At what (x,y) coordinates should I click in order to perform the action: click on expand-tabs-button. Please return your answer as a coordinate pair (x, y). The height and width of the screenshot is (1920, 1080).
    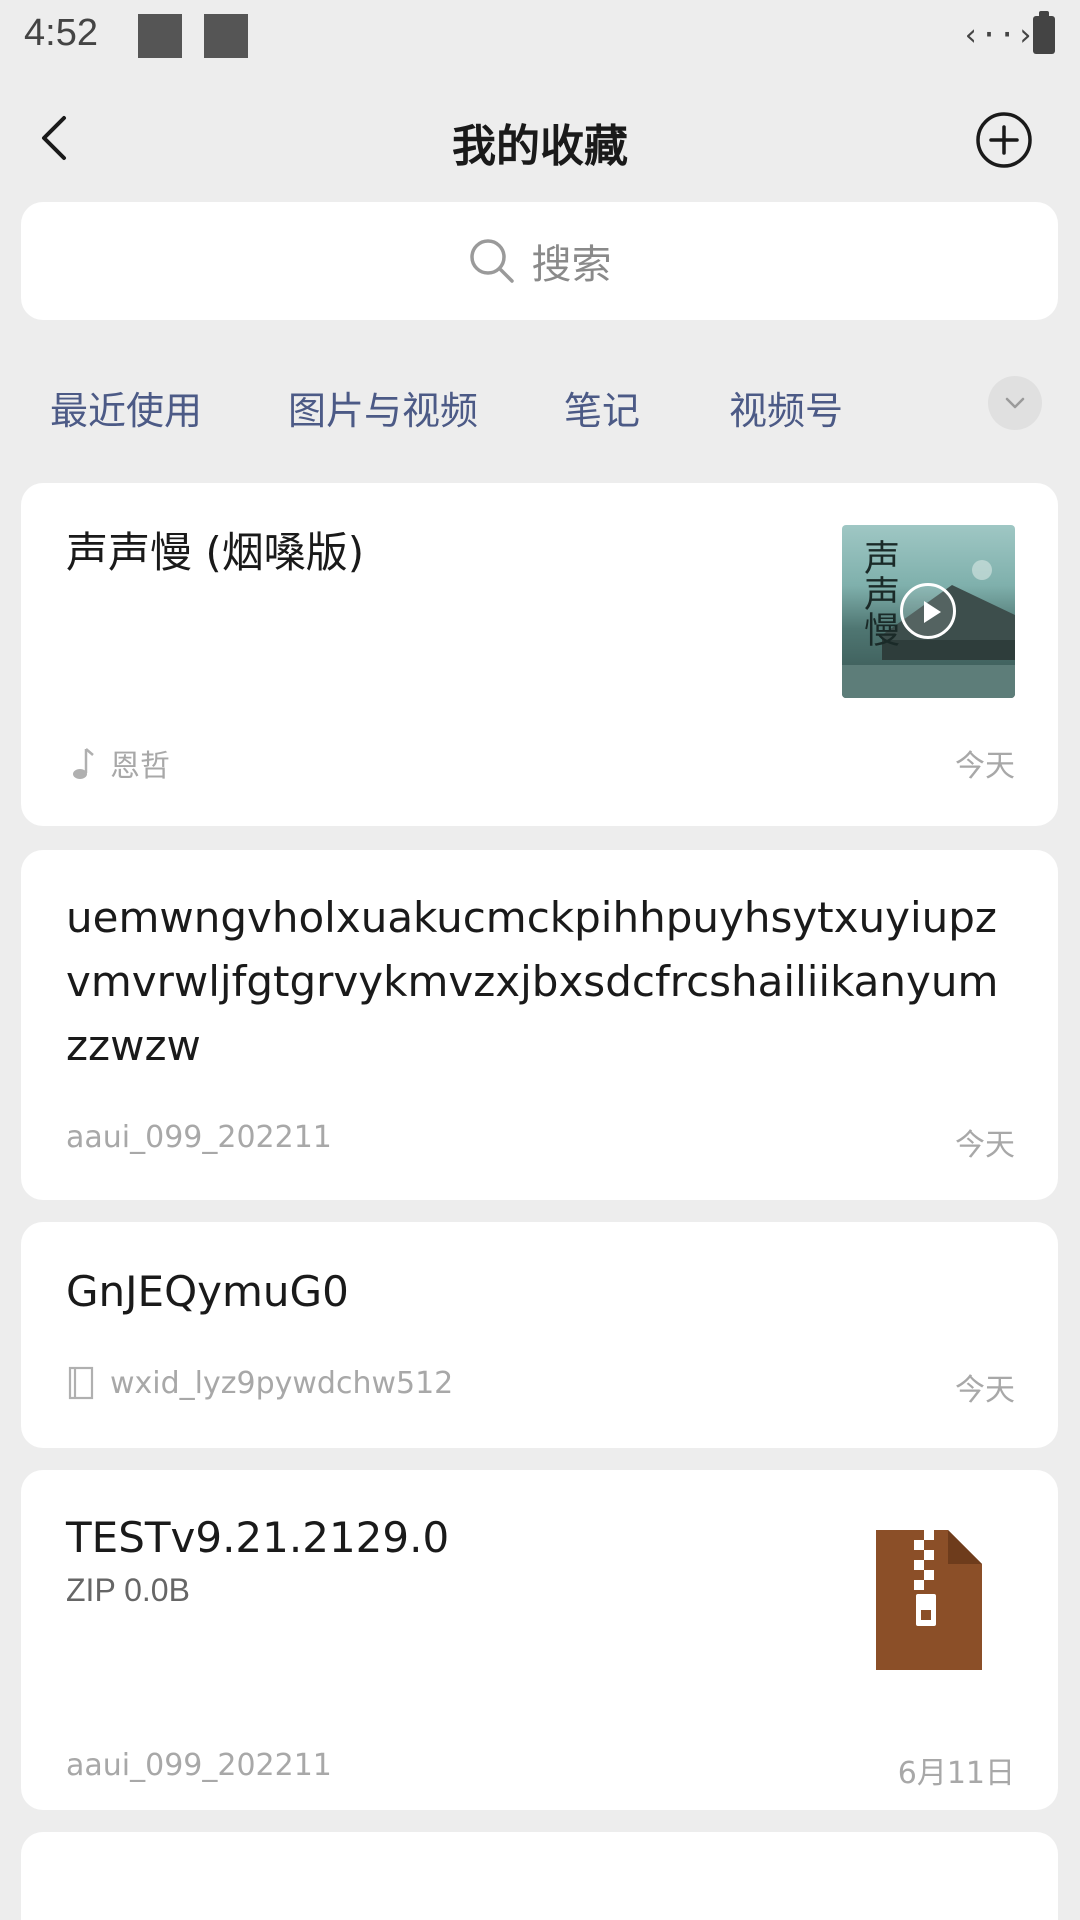
    Looking at the image, I should click on (1015, 403).